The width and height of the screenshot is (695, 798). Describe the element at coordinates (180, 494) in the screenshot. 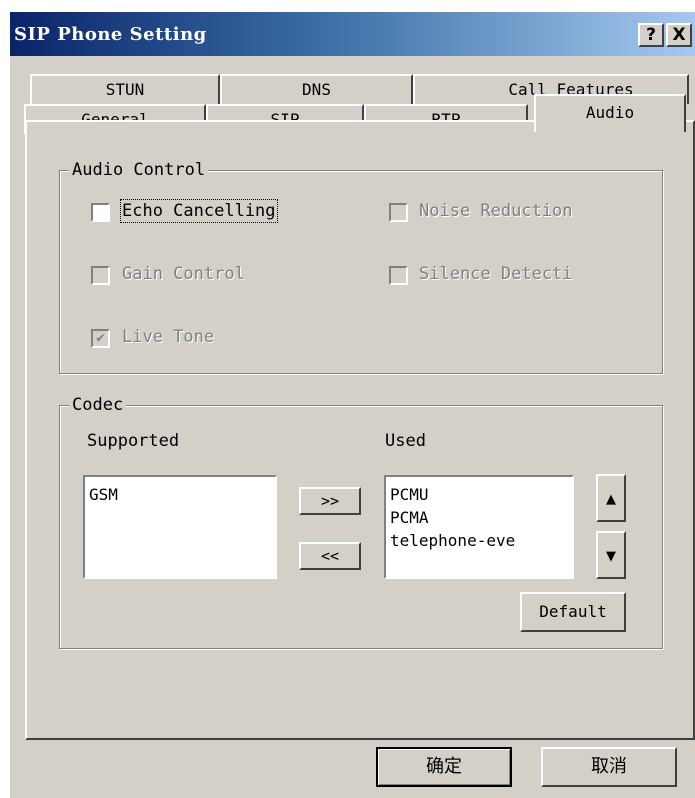

I see `list-item: GSM` at that location.